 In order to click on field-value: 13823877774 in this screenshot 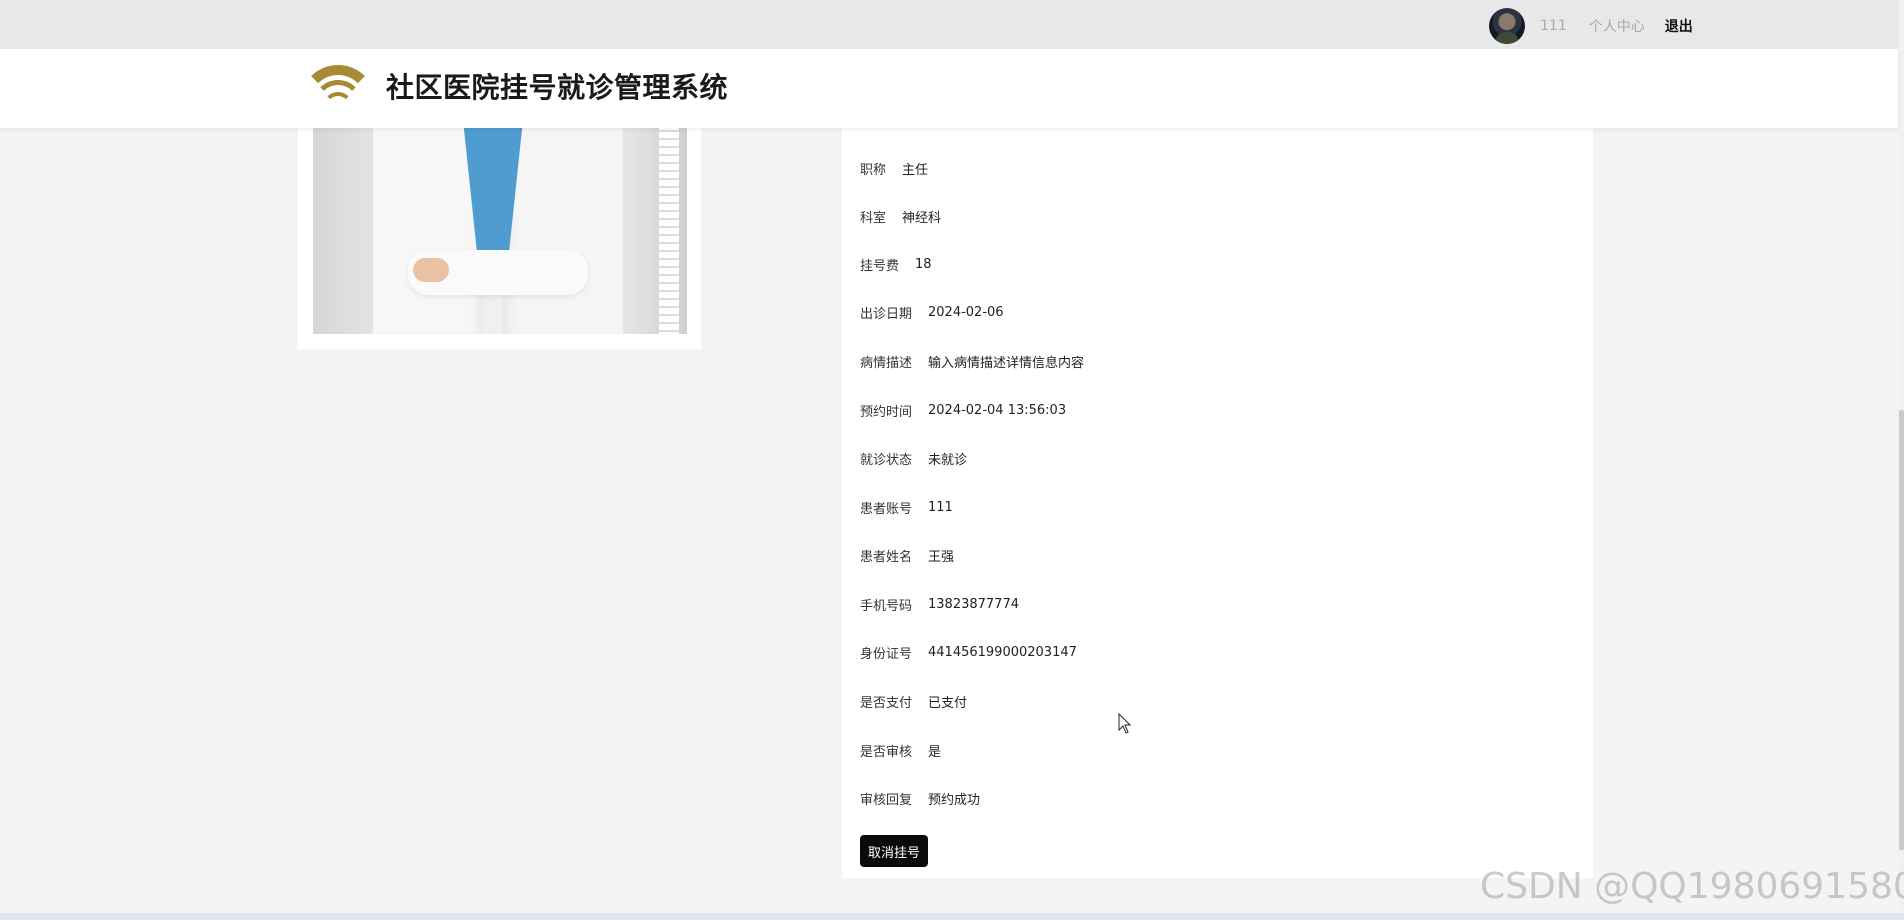, I will do `click(973, 604)`.